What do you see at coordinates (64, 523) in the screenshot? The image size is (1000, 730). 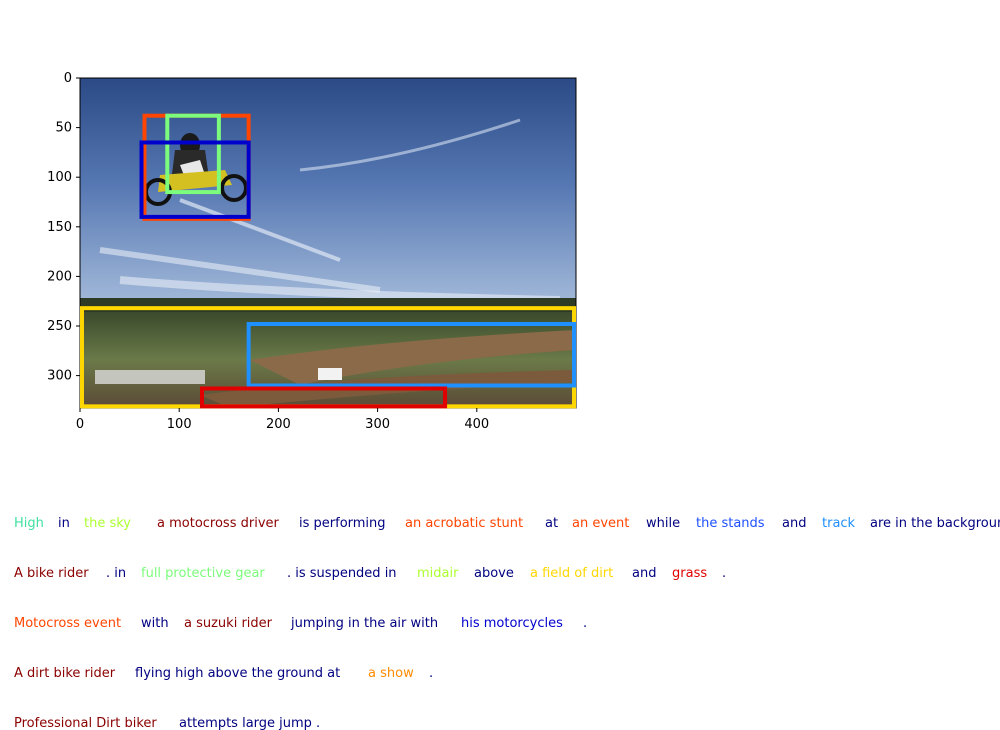 I see `caption-phrase: in` at bounding box center [64, 523].